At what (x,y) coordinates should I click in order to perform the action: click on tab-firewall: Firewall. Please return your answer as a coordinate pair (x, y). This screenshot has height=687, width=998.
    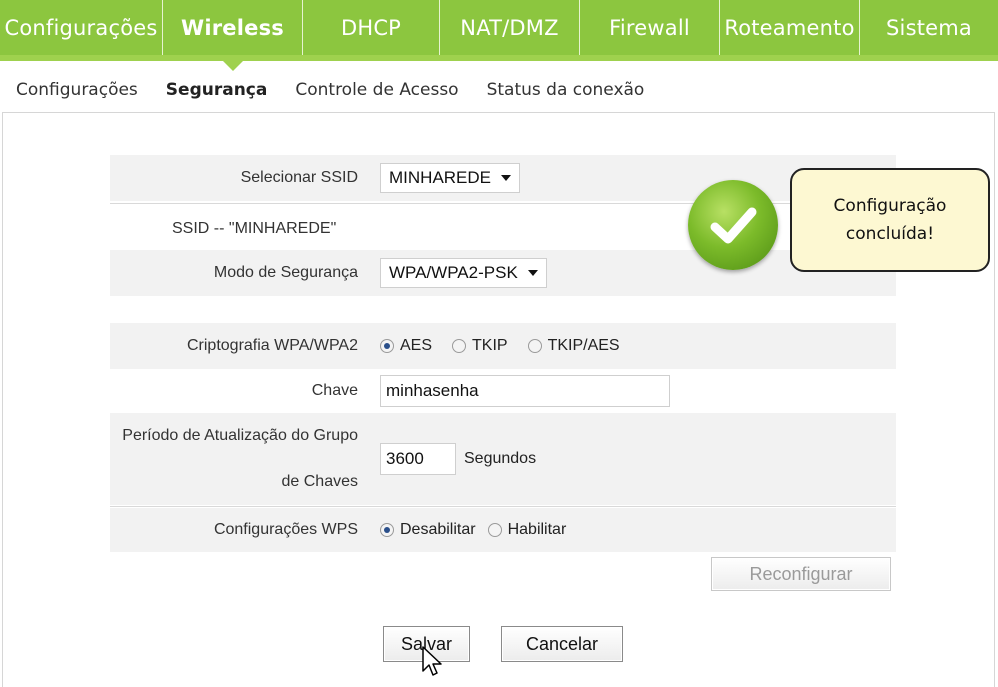
    Looking at the image, I should click on (650, 27).